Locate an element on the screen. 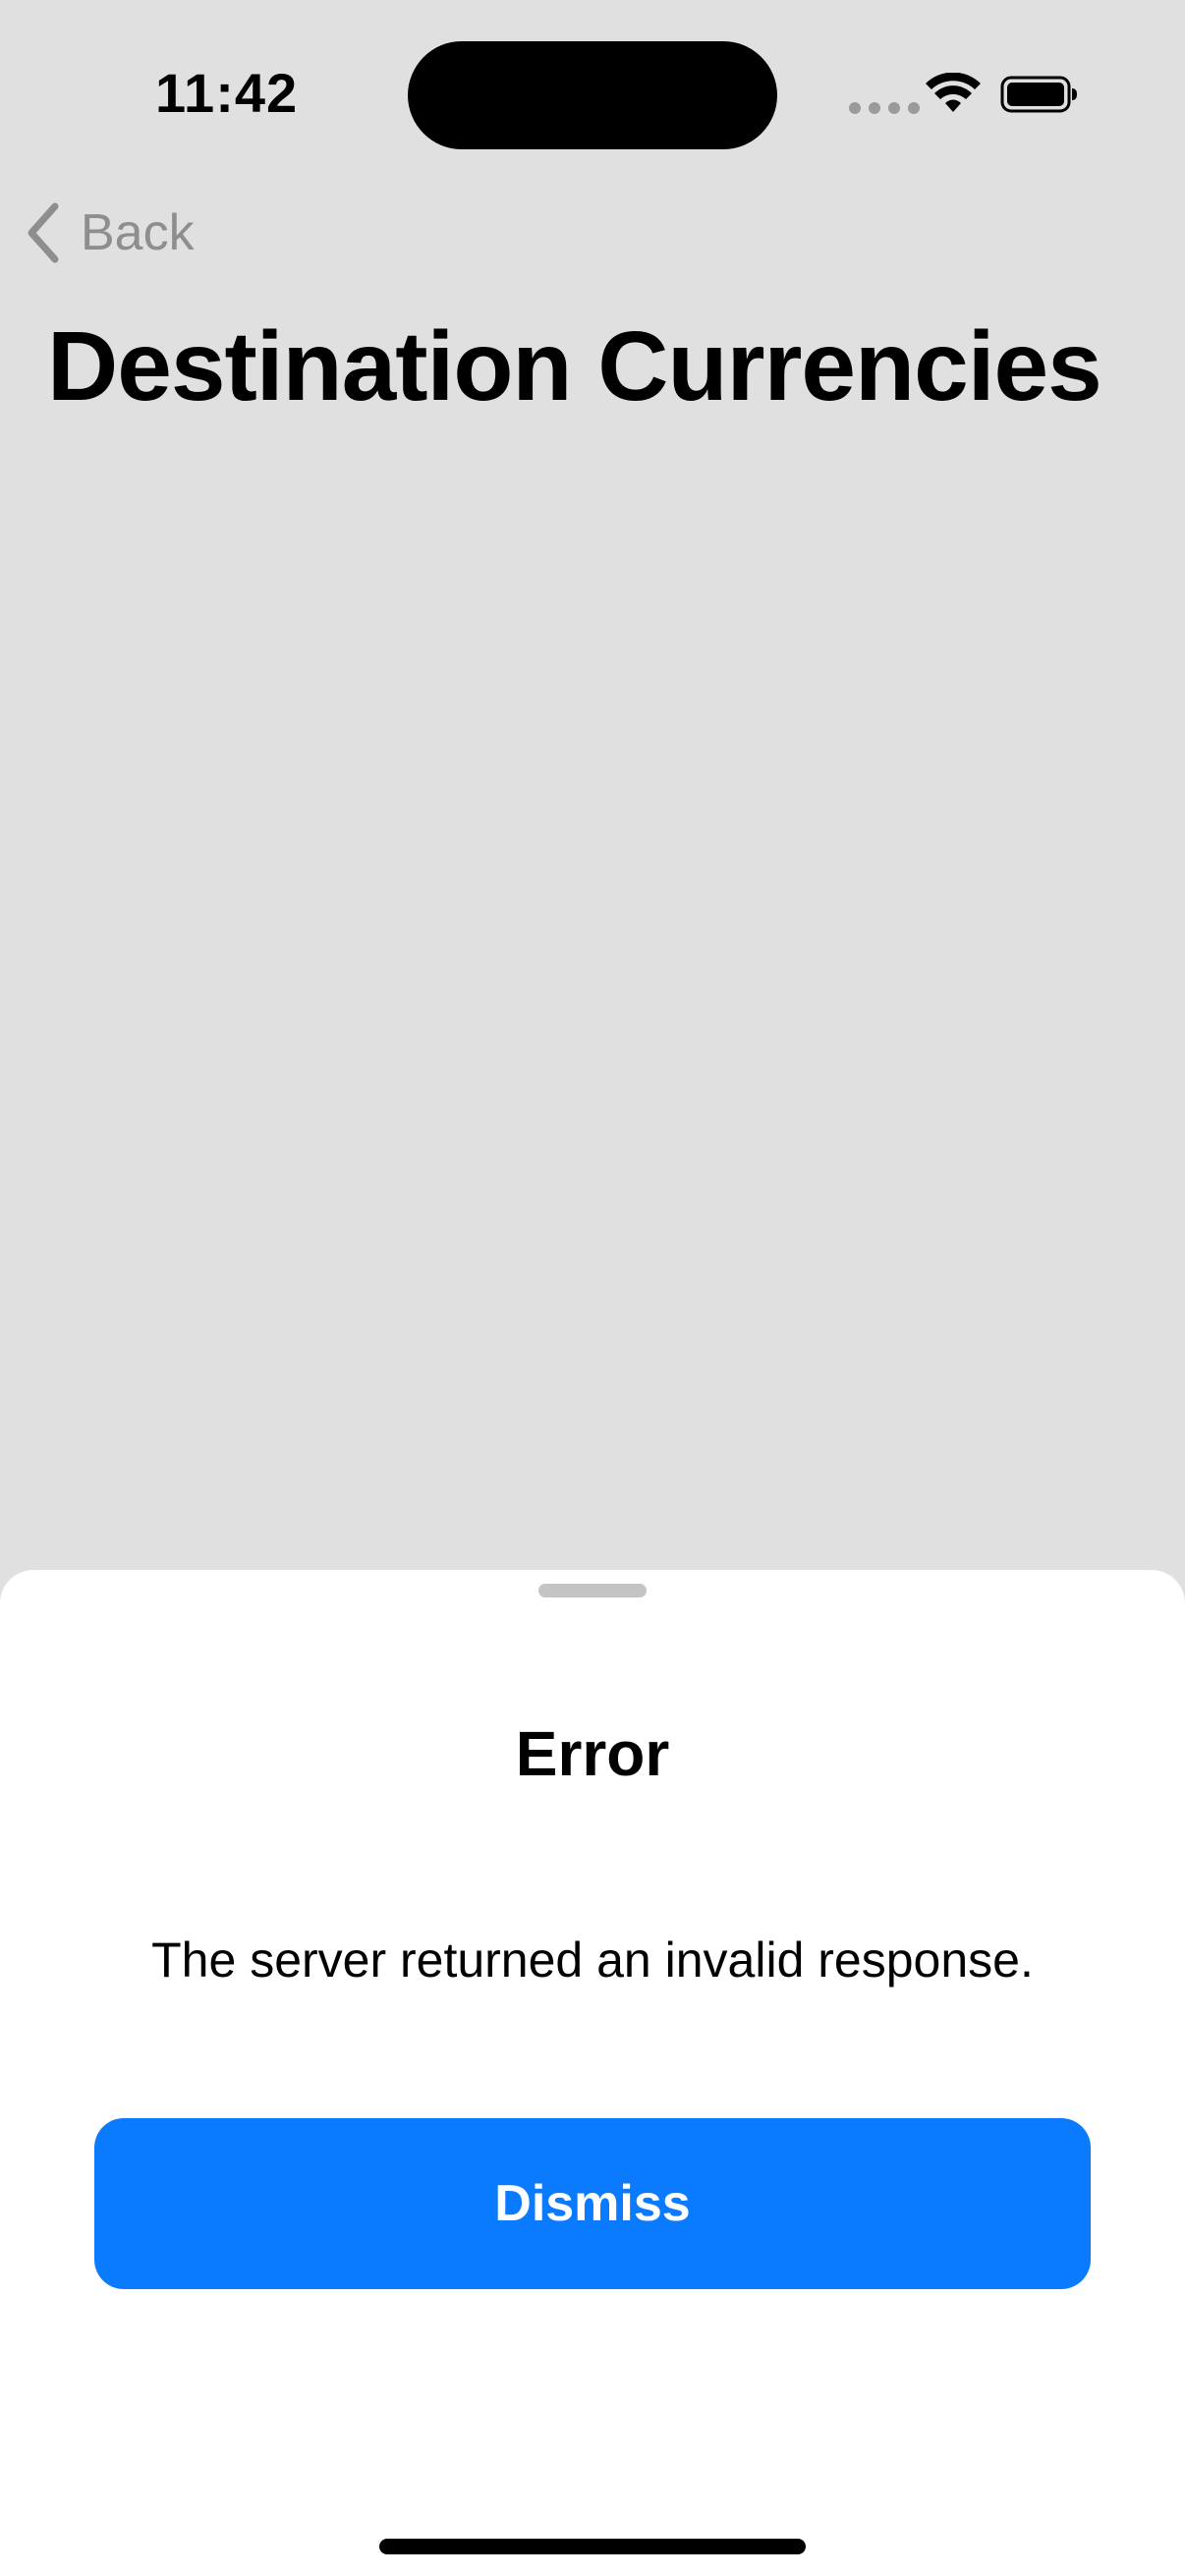 The width and height of the screenshot is (1185, 2576). back-label: Back is located at coordinates (138, 232).